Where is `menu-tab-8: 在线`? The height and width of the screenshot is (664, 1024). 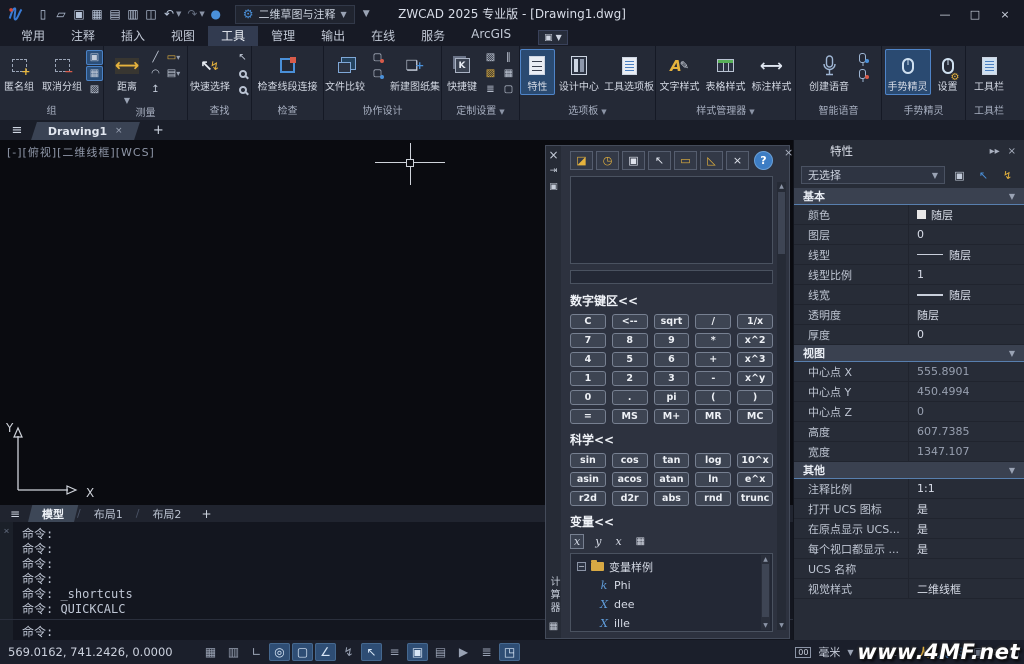 menu-tab-8: 在线 is located at coordinates (383, 36).